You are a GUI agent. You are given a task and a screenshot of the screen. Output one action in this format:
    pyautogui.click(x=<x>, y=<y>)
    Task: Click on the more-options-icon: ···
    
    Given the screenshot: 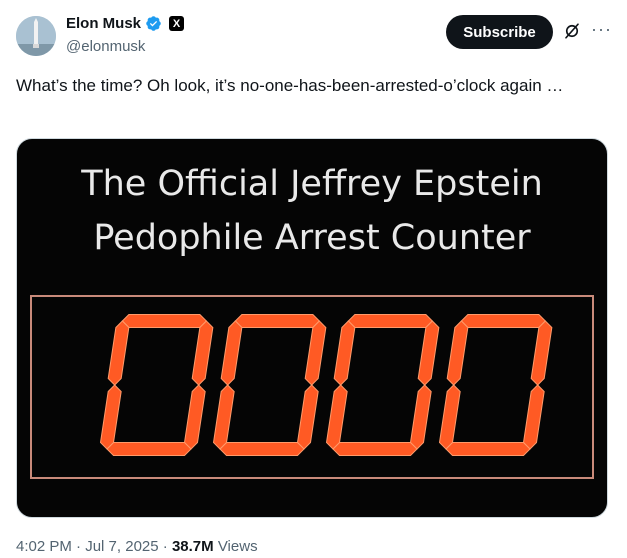 What is the action you would take?
    pyautogui.click(x=601, y=29)
    